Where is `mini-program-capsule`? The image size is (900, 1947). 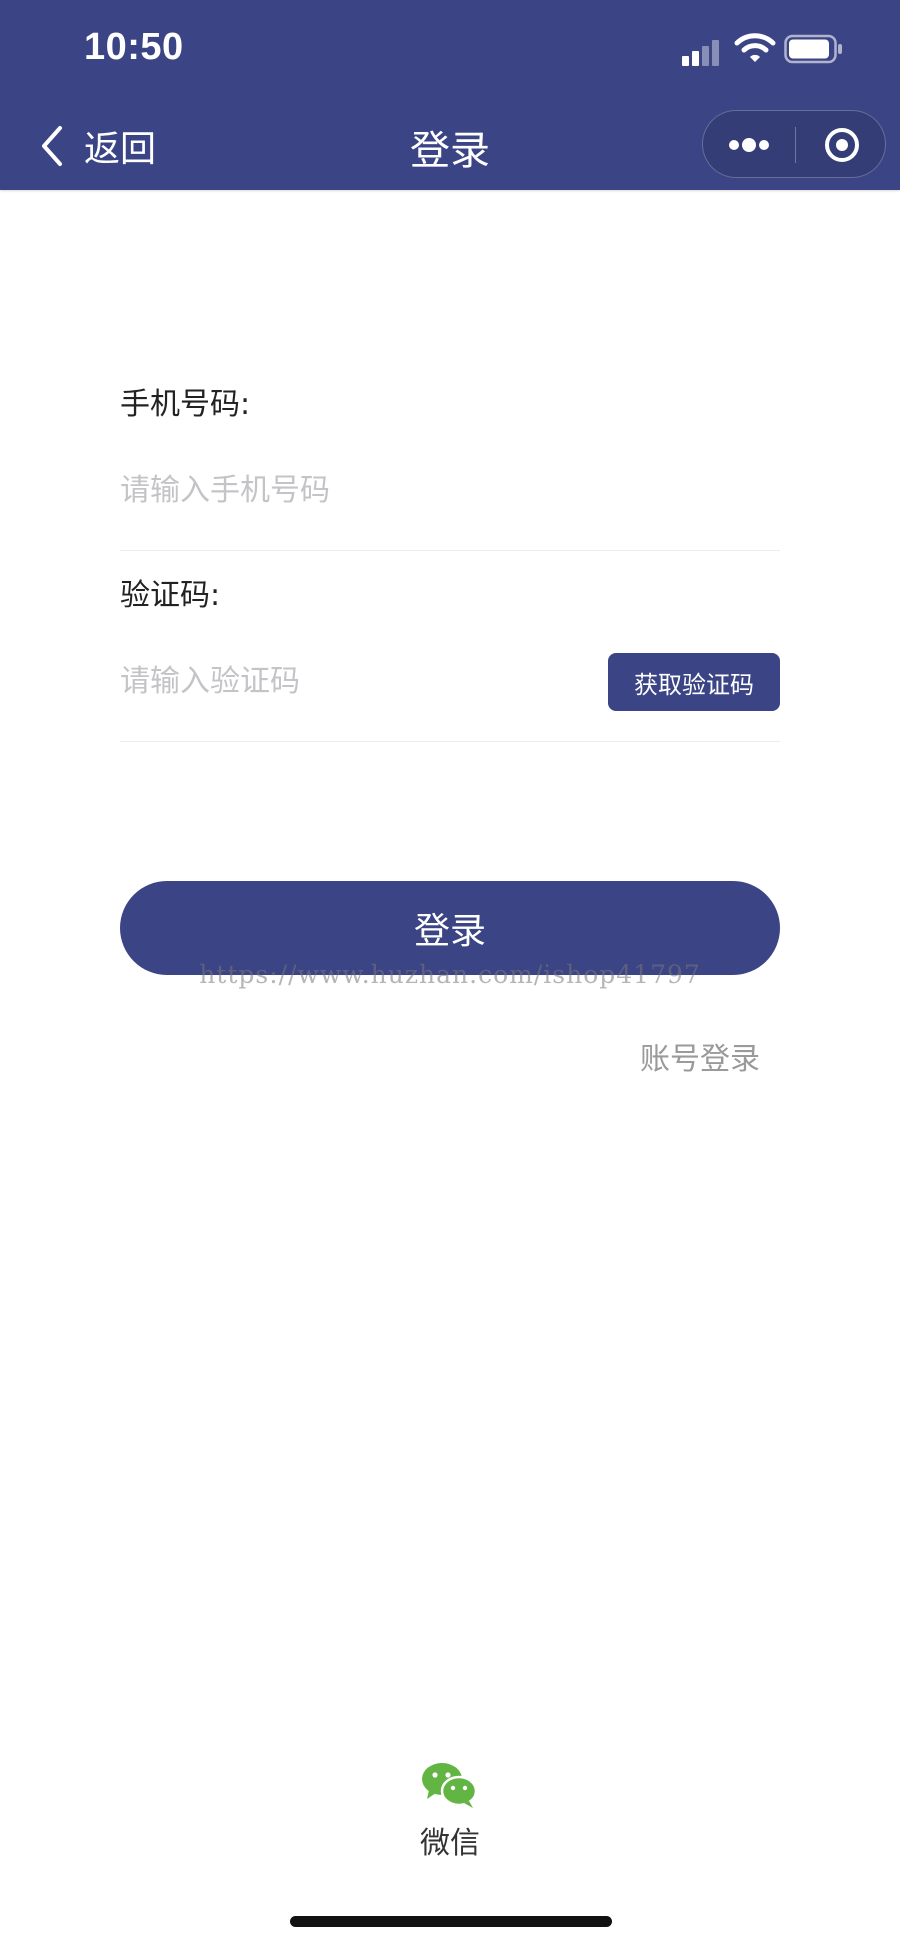
mini-program-capsule is located at coordinates (794, 144).